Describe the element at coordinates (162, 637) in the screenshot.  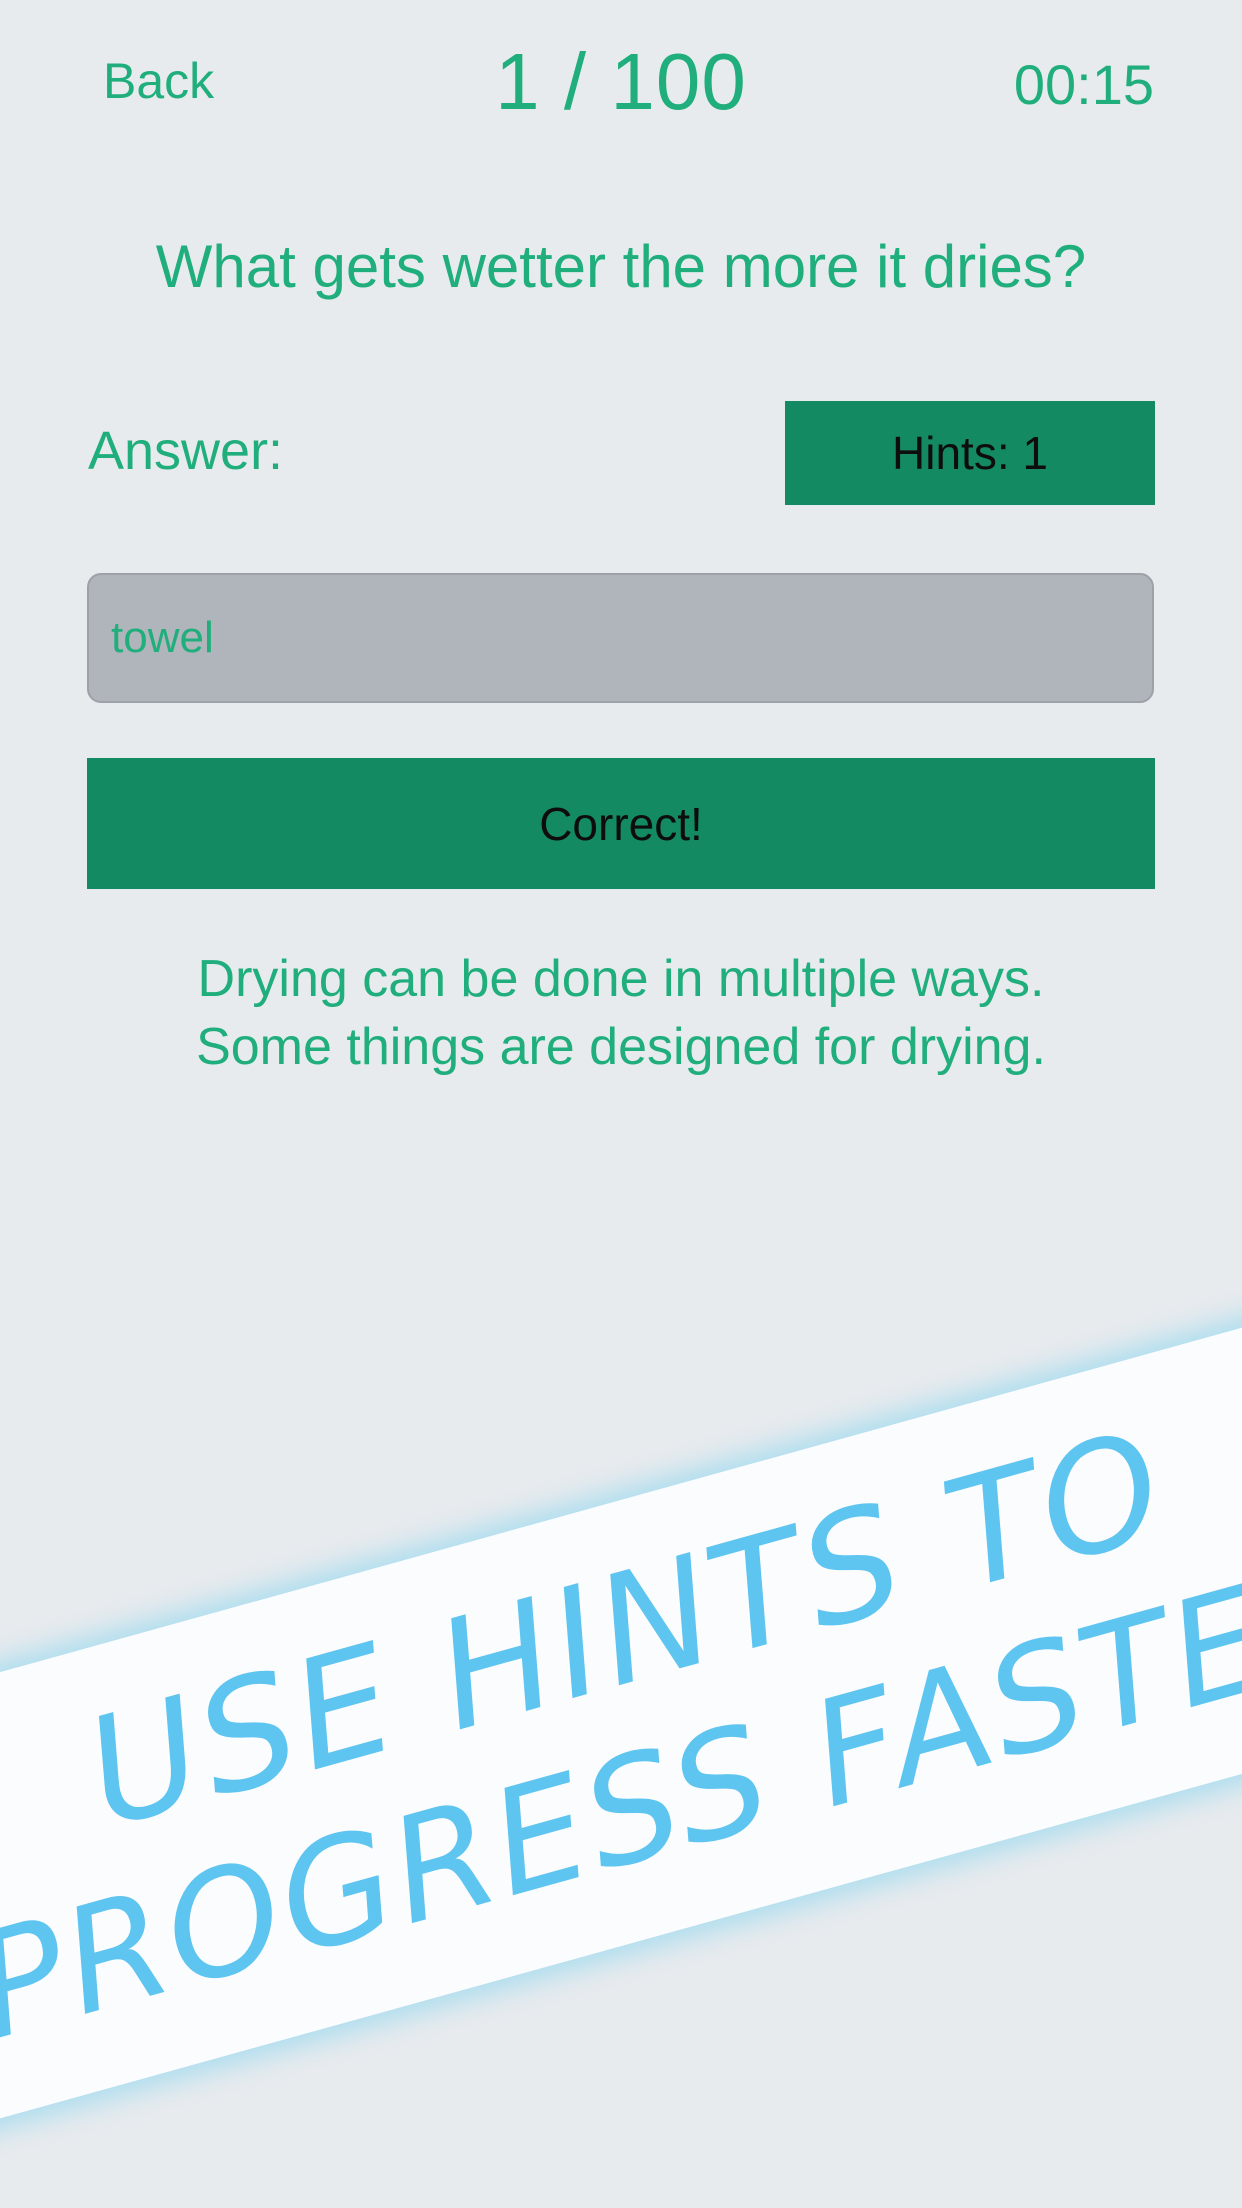
I see `answer-input-value: towel` at that location.